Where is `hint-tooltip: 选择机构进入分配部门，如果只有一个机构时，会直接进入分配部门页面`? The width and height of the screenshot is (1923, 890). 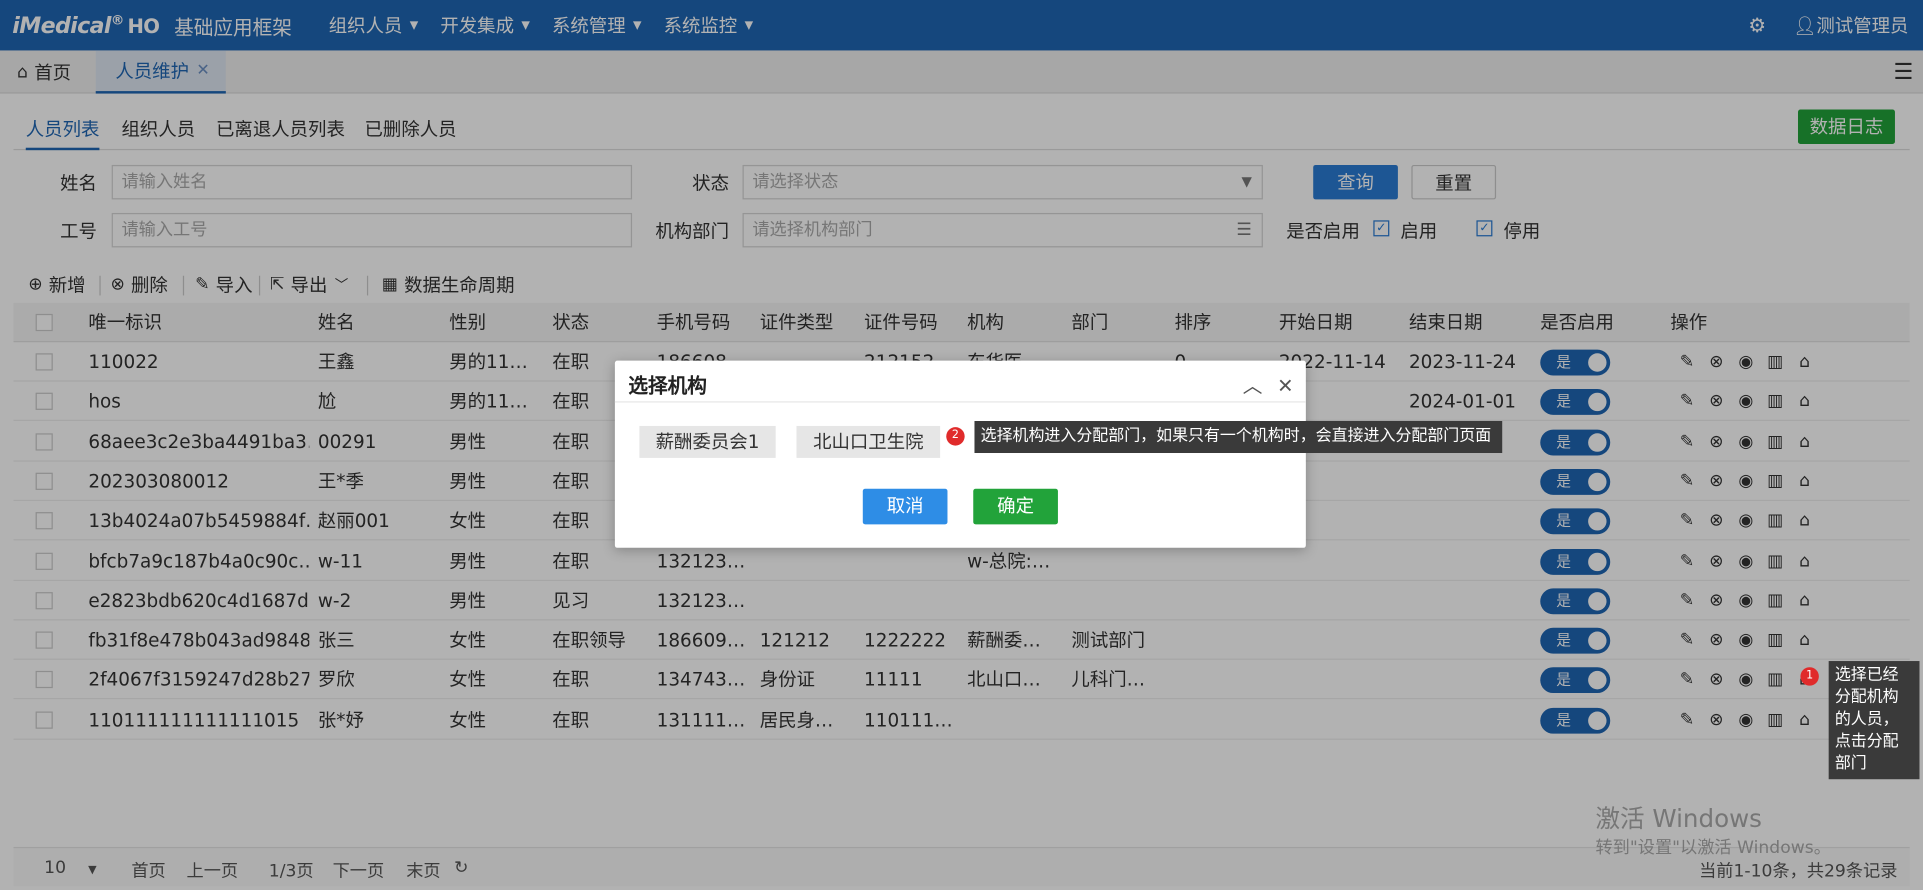
hint-tooltip: 选择机构进入分配部门，如果只有一个机构时，会直接进入分配部门页面 is located at coordinates (1238, 437).